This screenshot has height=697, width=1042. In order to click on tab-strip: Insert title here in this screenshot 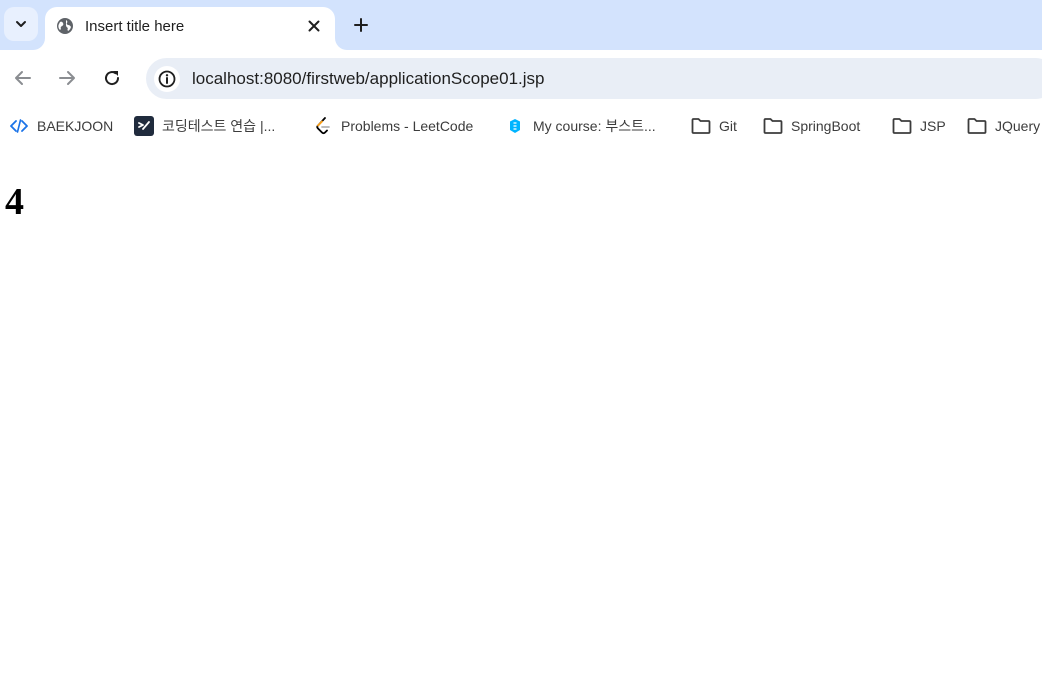, I will do `click(521, 25)`.